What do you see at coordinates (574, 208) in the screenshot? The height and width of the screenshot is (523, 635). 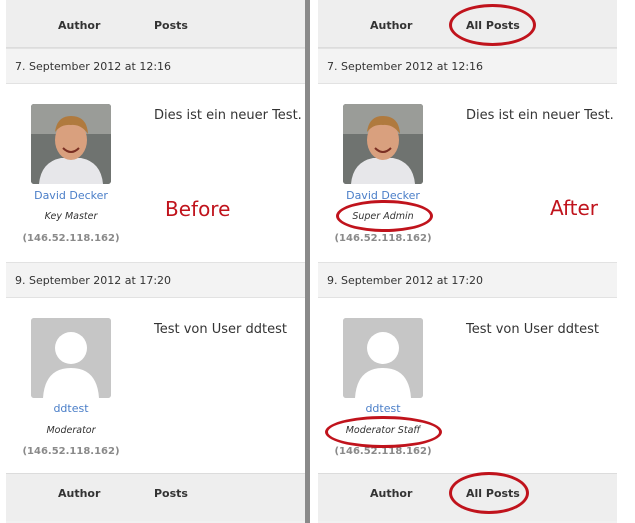 I see `after-caption: After` at bounding box center [574, 208].